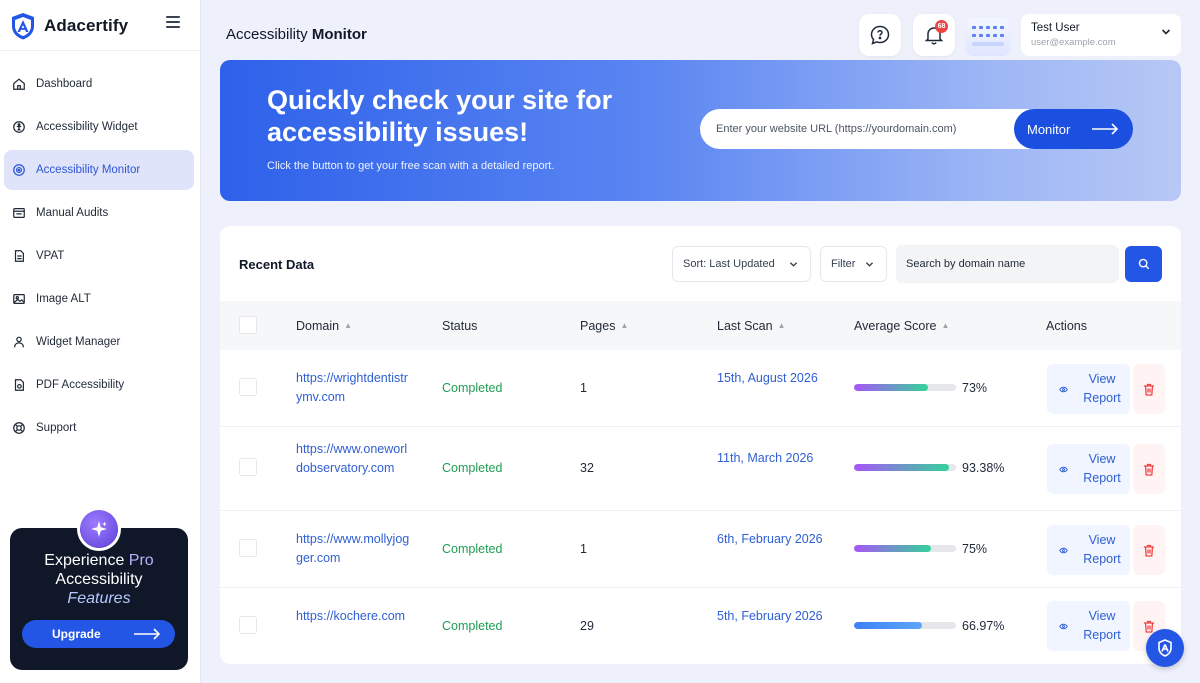 The height and width of the screenshot is (683, 1200). Describe the element at coordinates (843, 264) in the screenshot. I see `filter-label: Filter` at that location.